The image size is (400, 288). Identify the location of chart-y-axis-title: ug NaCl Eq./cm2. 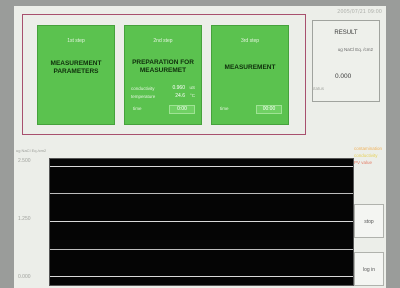
(31, 150).